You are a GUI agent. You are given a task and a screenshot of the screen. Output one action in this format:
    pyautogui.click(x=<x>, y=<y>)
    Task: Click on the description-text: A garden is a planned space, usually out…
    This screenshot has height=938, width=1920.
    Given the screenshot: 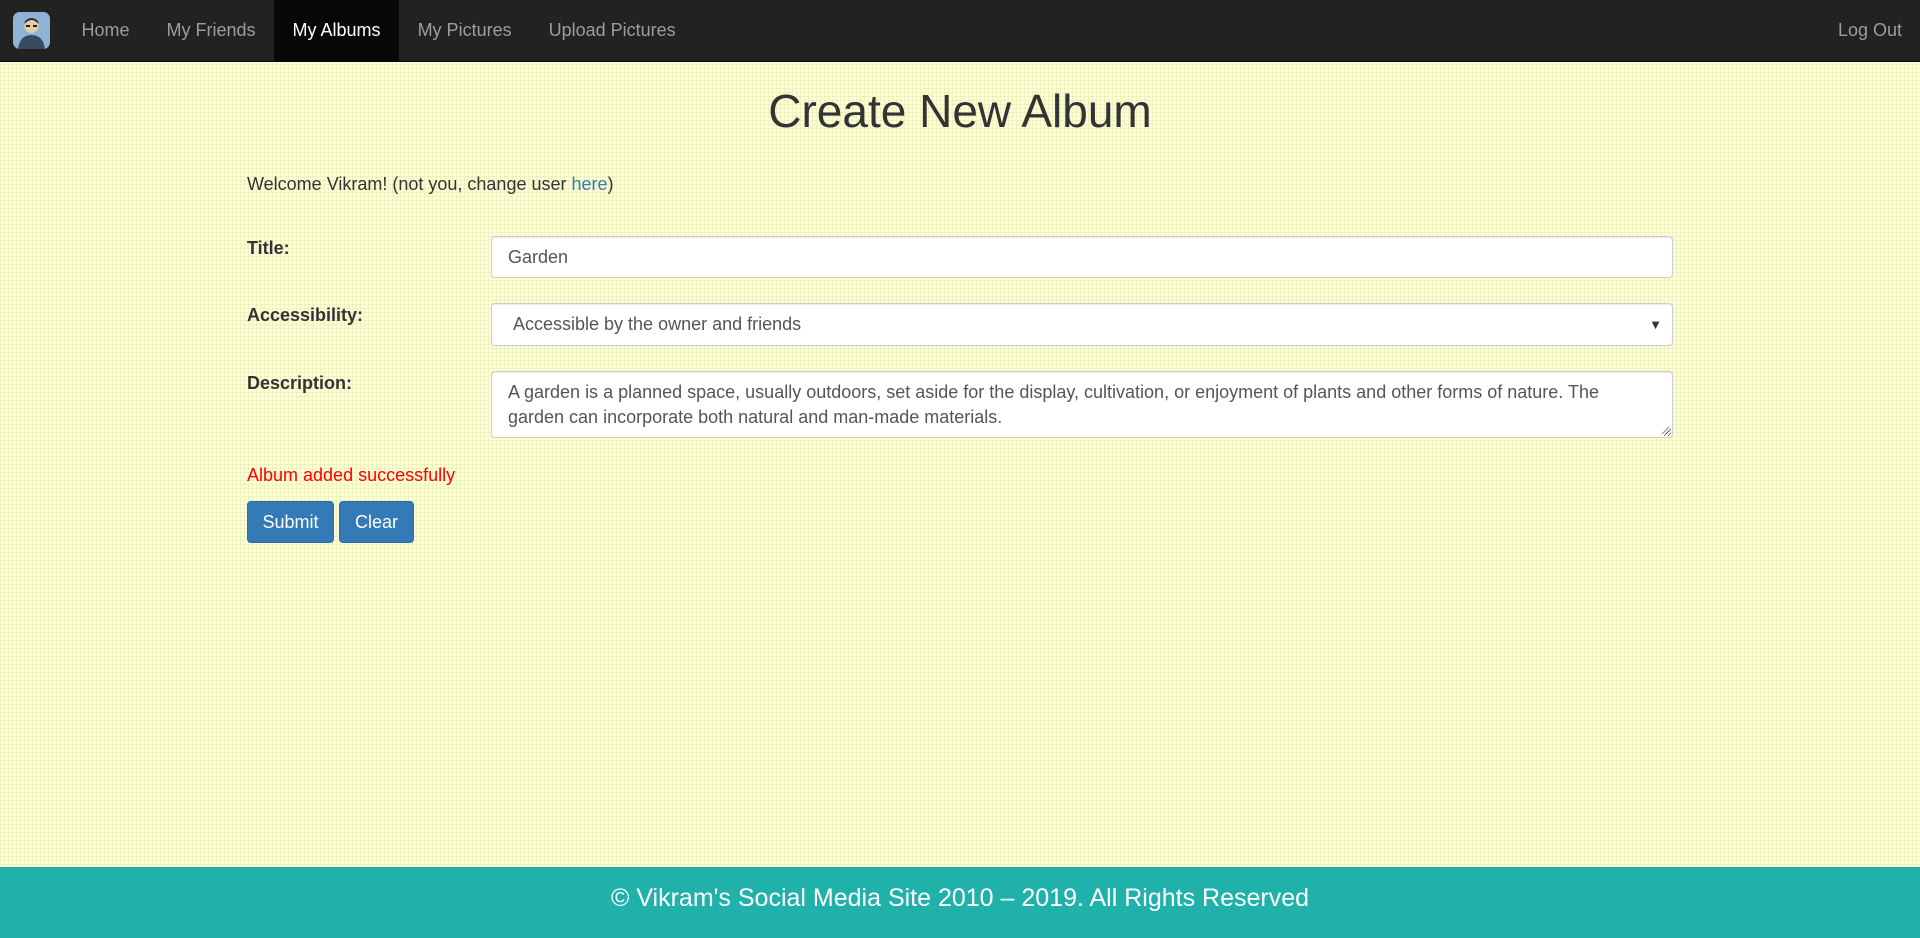 What is the action you would take?
    pyautogui.click(x=1053, y=404)
    